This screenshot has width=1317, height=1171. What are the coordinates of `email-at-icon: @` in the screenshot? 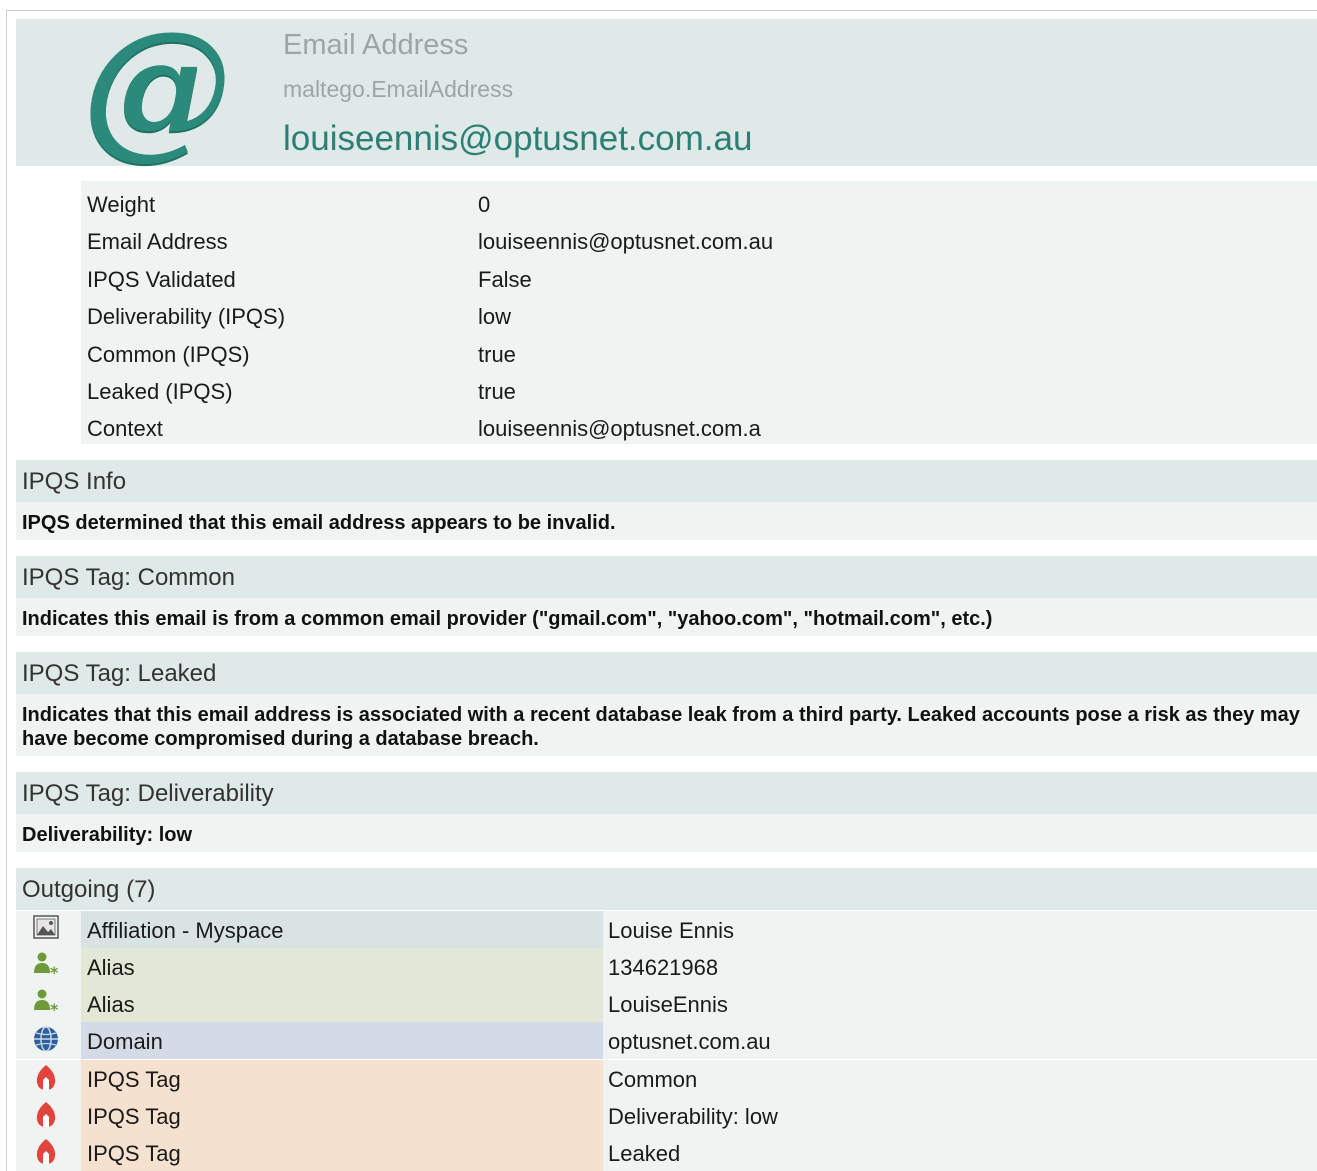 It's located at (157, 87).